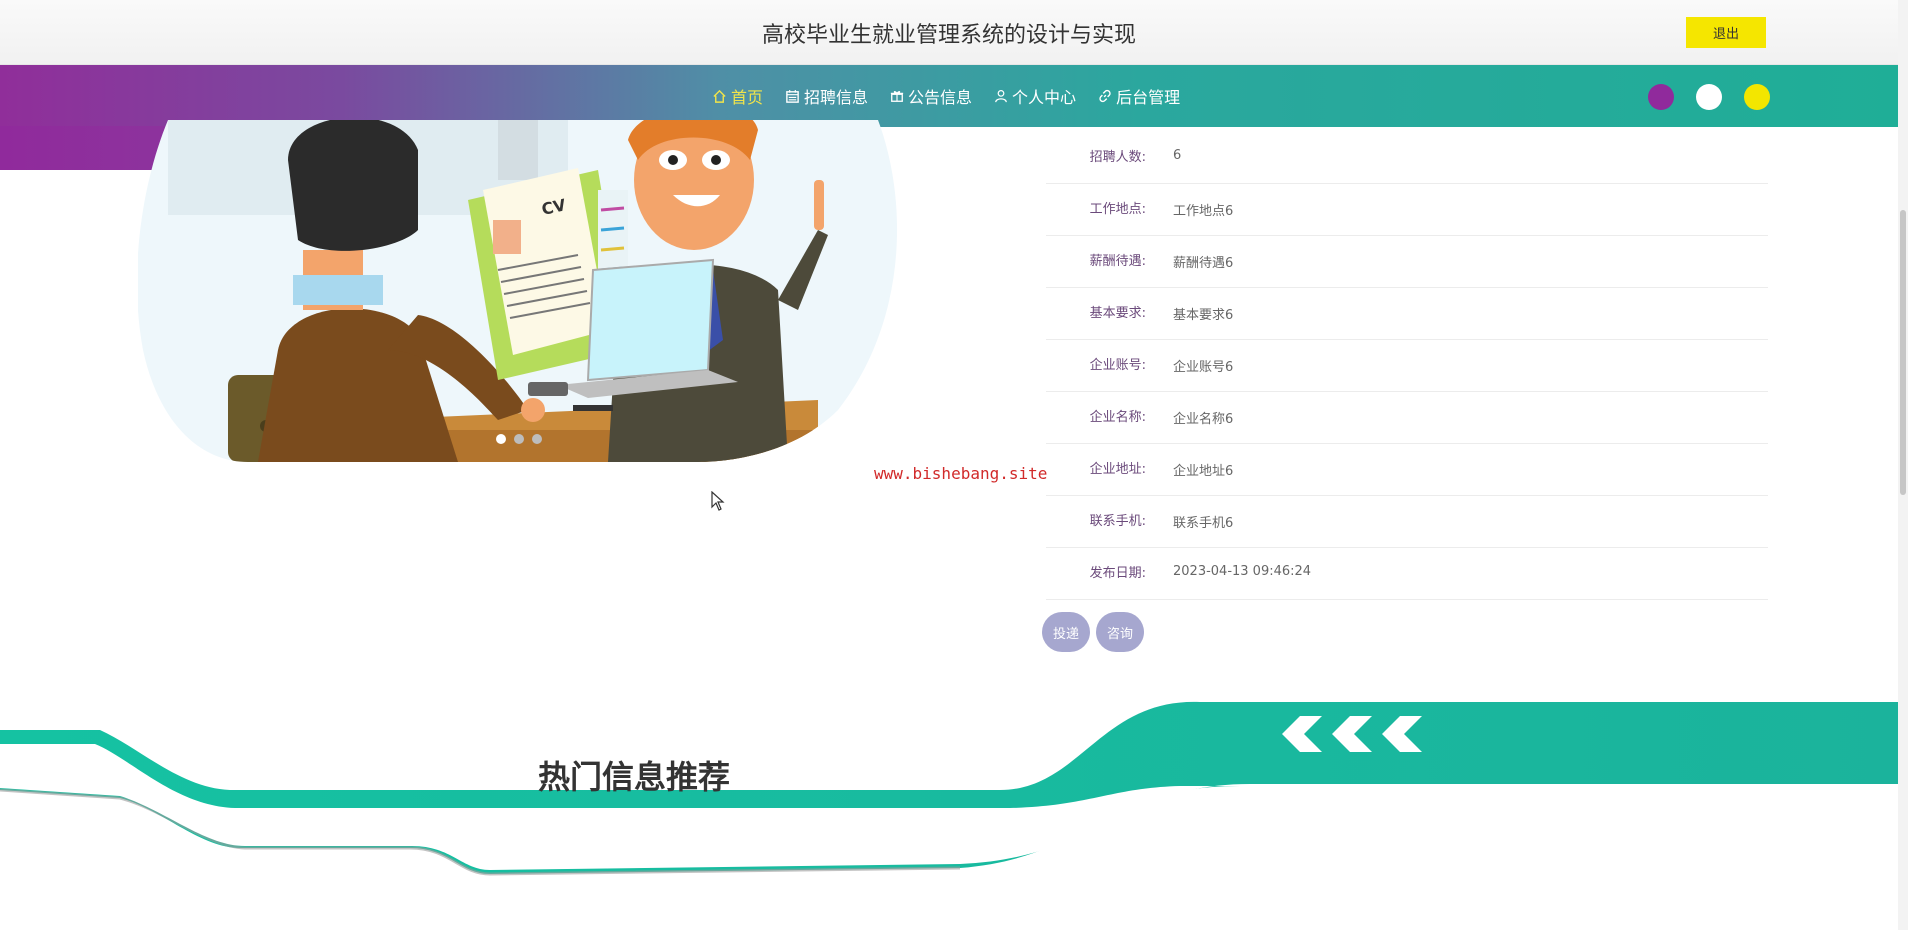  I want to click on nav-item-personal-center: 个人中心, so click(1035, 96).